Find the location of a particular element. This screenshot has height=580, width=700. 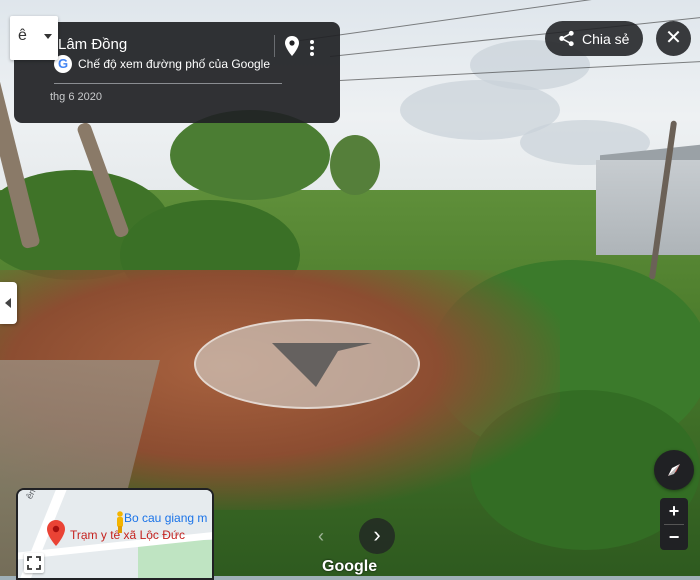

location-pin-icon is located at coordinates (292, 46).